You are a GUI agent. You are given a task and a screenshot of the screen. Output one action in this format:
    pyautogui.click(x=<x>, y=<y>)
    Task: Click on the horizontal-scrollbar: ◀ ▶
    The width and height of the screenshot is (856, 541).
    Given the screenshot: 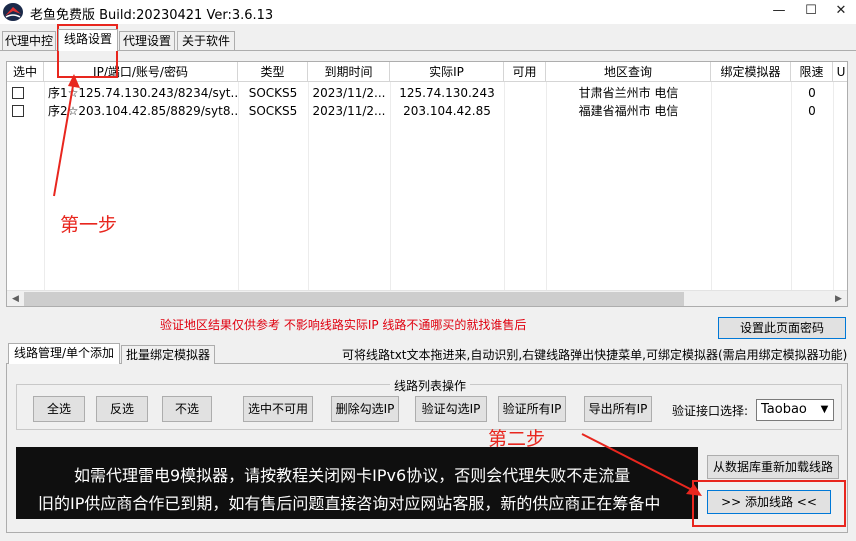 What is the action you would take?
    pyautogui.click(x=427, y=298)
    